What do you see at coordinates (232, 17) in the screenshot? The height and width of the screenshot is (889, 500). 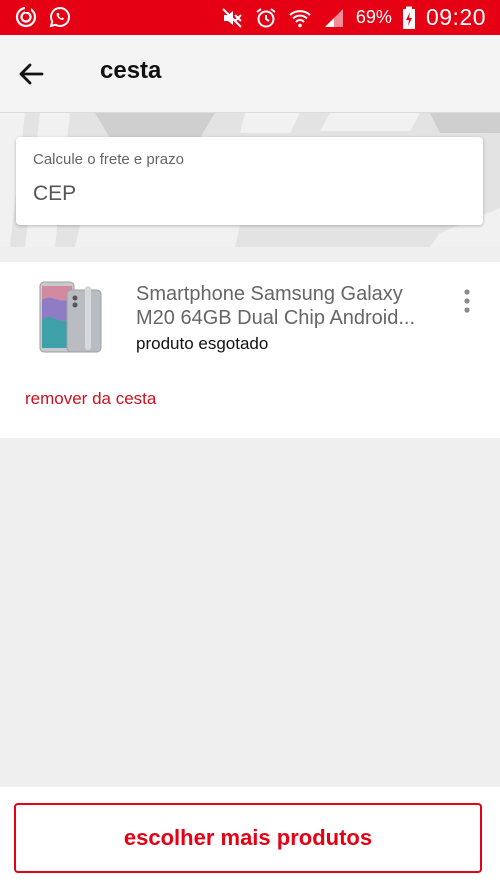 I see `mute-icon` at bounding box center [232, 17].